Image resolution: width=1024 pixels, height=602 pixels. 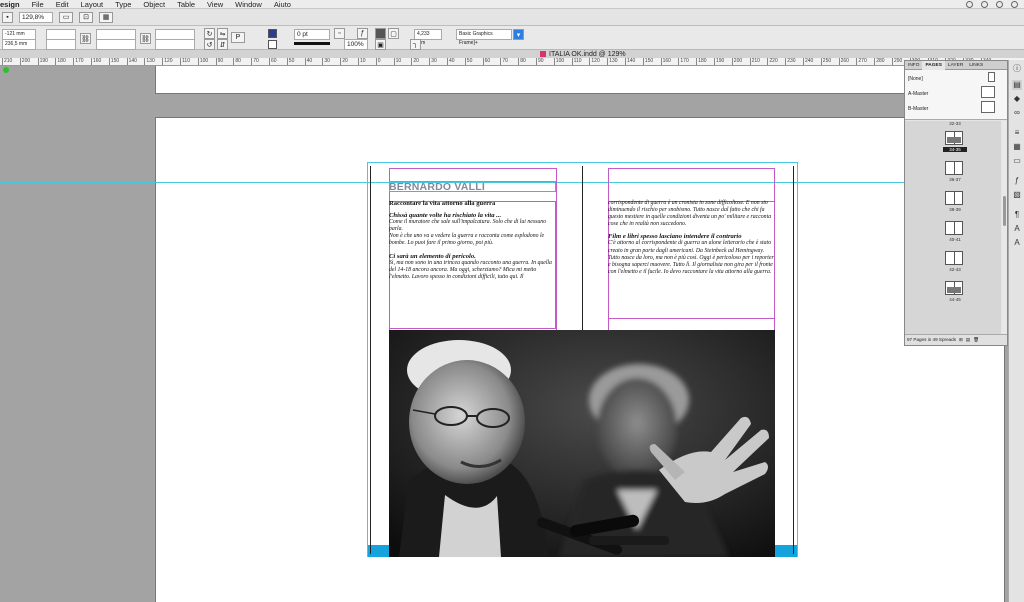 What do you see at coordinates (580, 80) in the screenshot?
I see `previous-spread` at bounding box center [580, 80].